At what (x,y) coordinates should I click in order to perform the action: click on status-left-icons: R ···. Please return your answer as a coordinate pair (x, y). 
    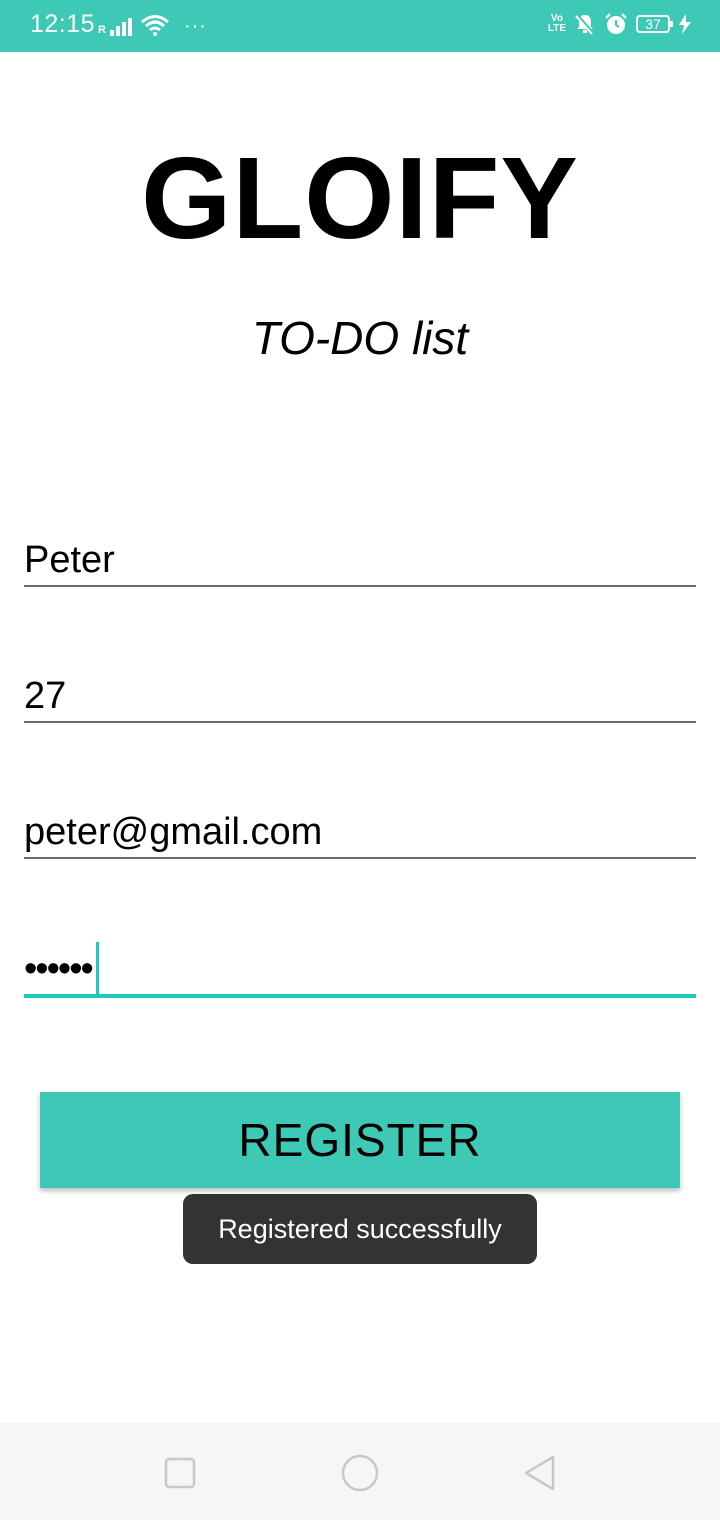
    Looking at the image, I should click on (152, 25).